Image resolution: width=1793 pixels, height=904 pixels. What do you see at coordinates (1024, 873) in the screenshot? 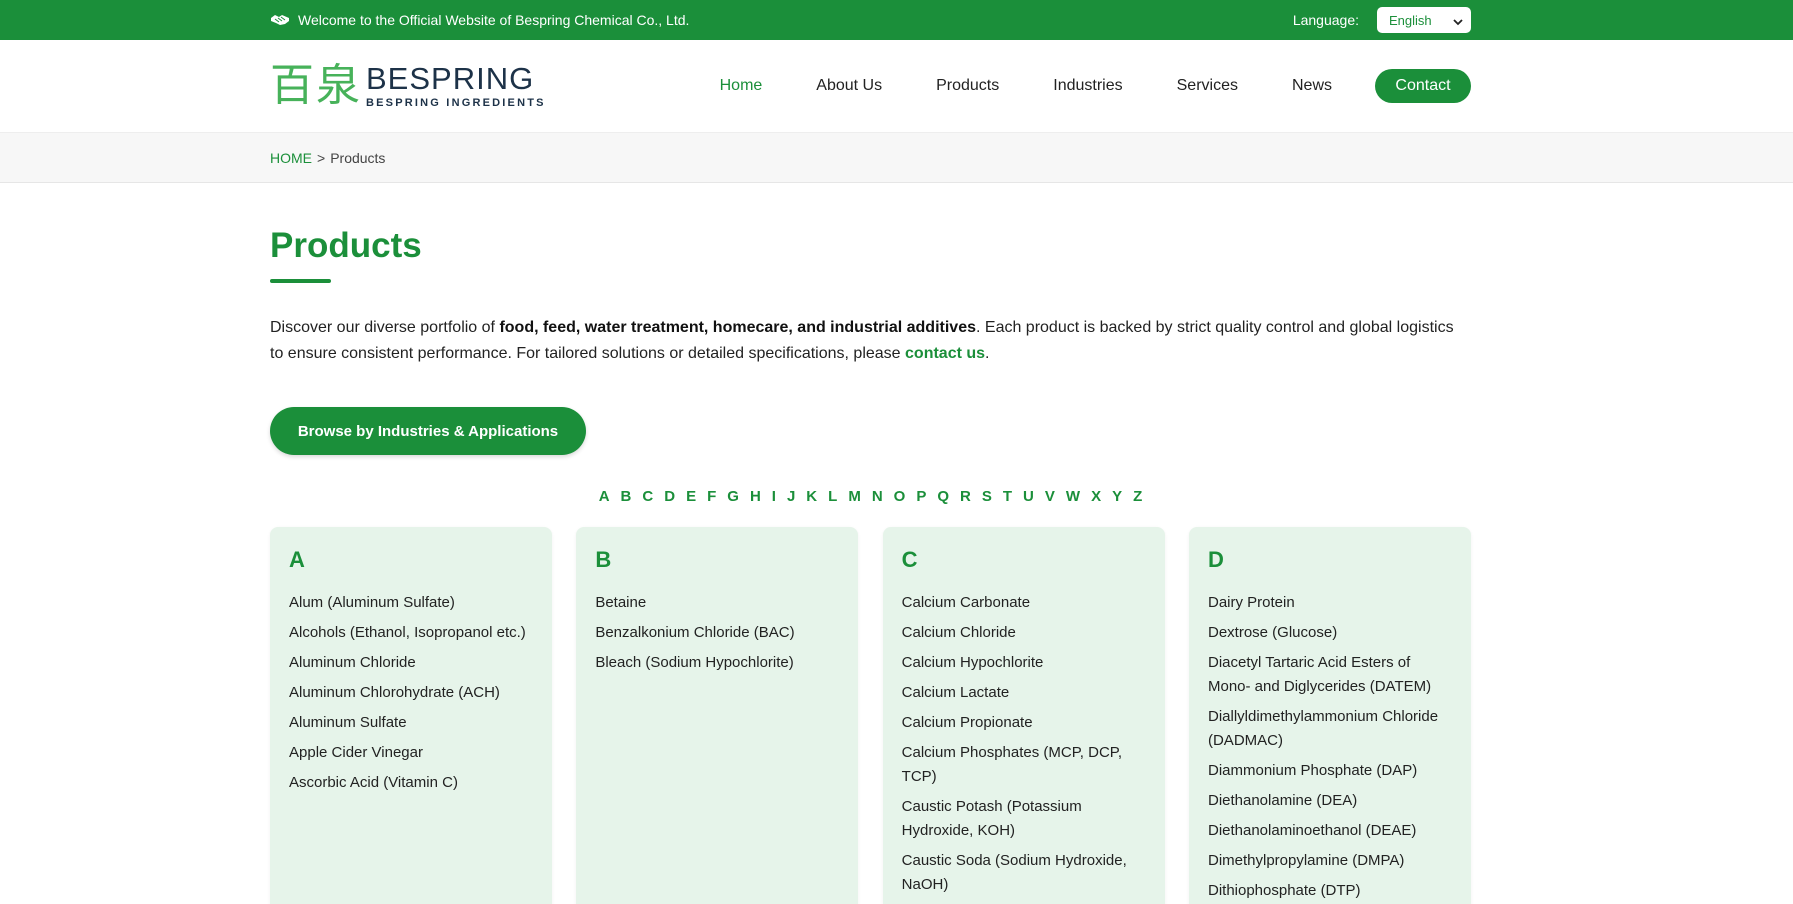
I see `product-link: Caustic Soda (Sodium Hydroxide, NaOH)` at bounding box center [1024, 873].